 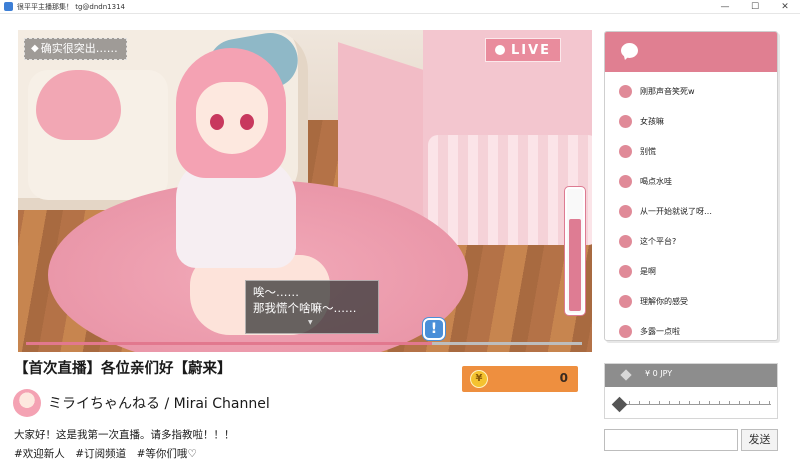 What do you see at coordinates (27, 403) in the screenshot?
I see `channel-avatar` at bounding box center [27, 403].